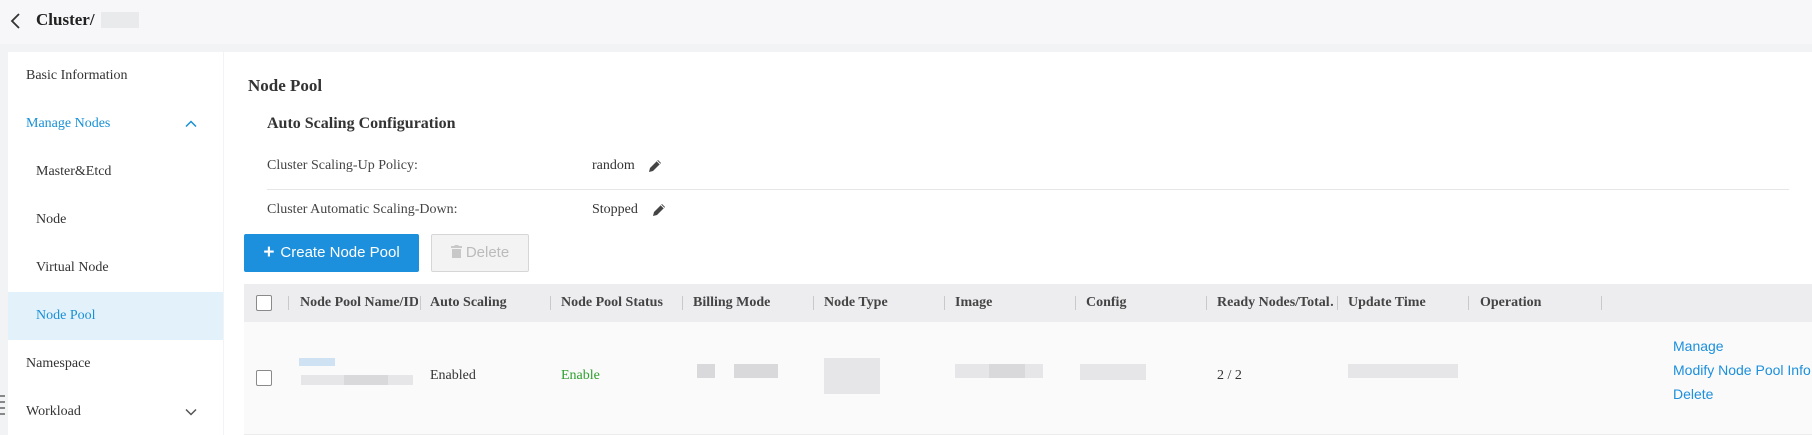  What do you see at coordinates (115, 364) in the screenshot?
I see `sidebar-item-namespace: Namespace` at bounding box center [115, 364].